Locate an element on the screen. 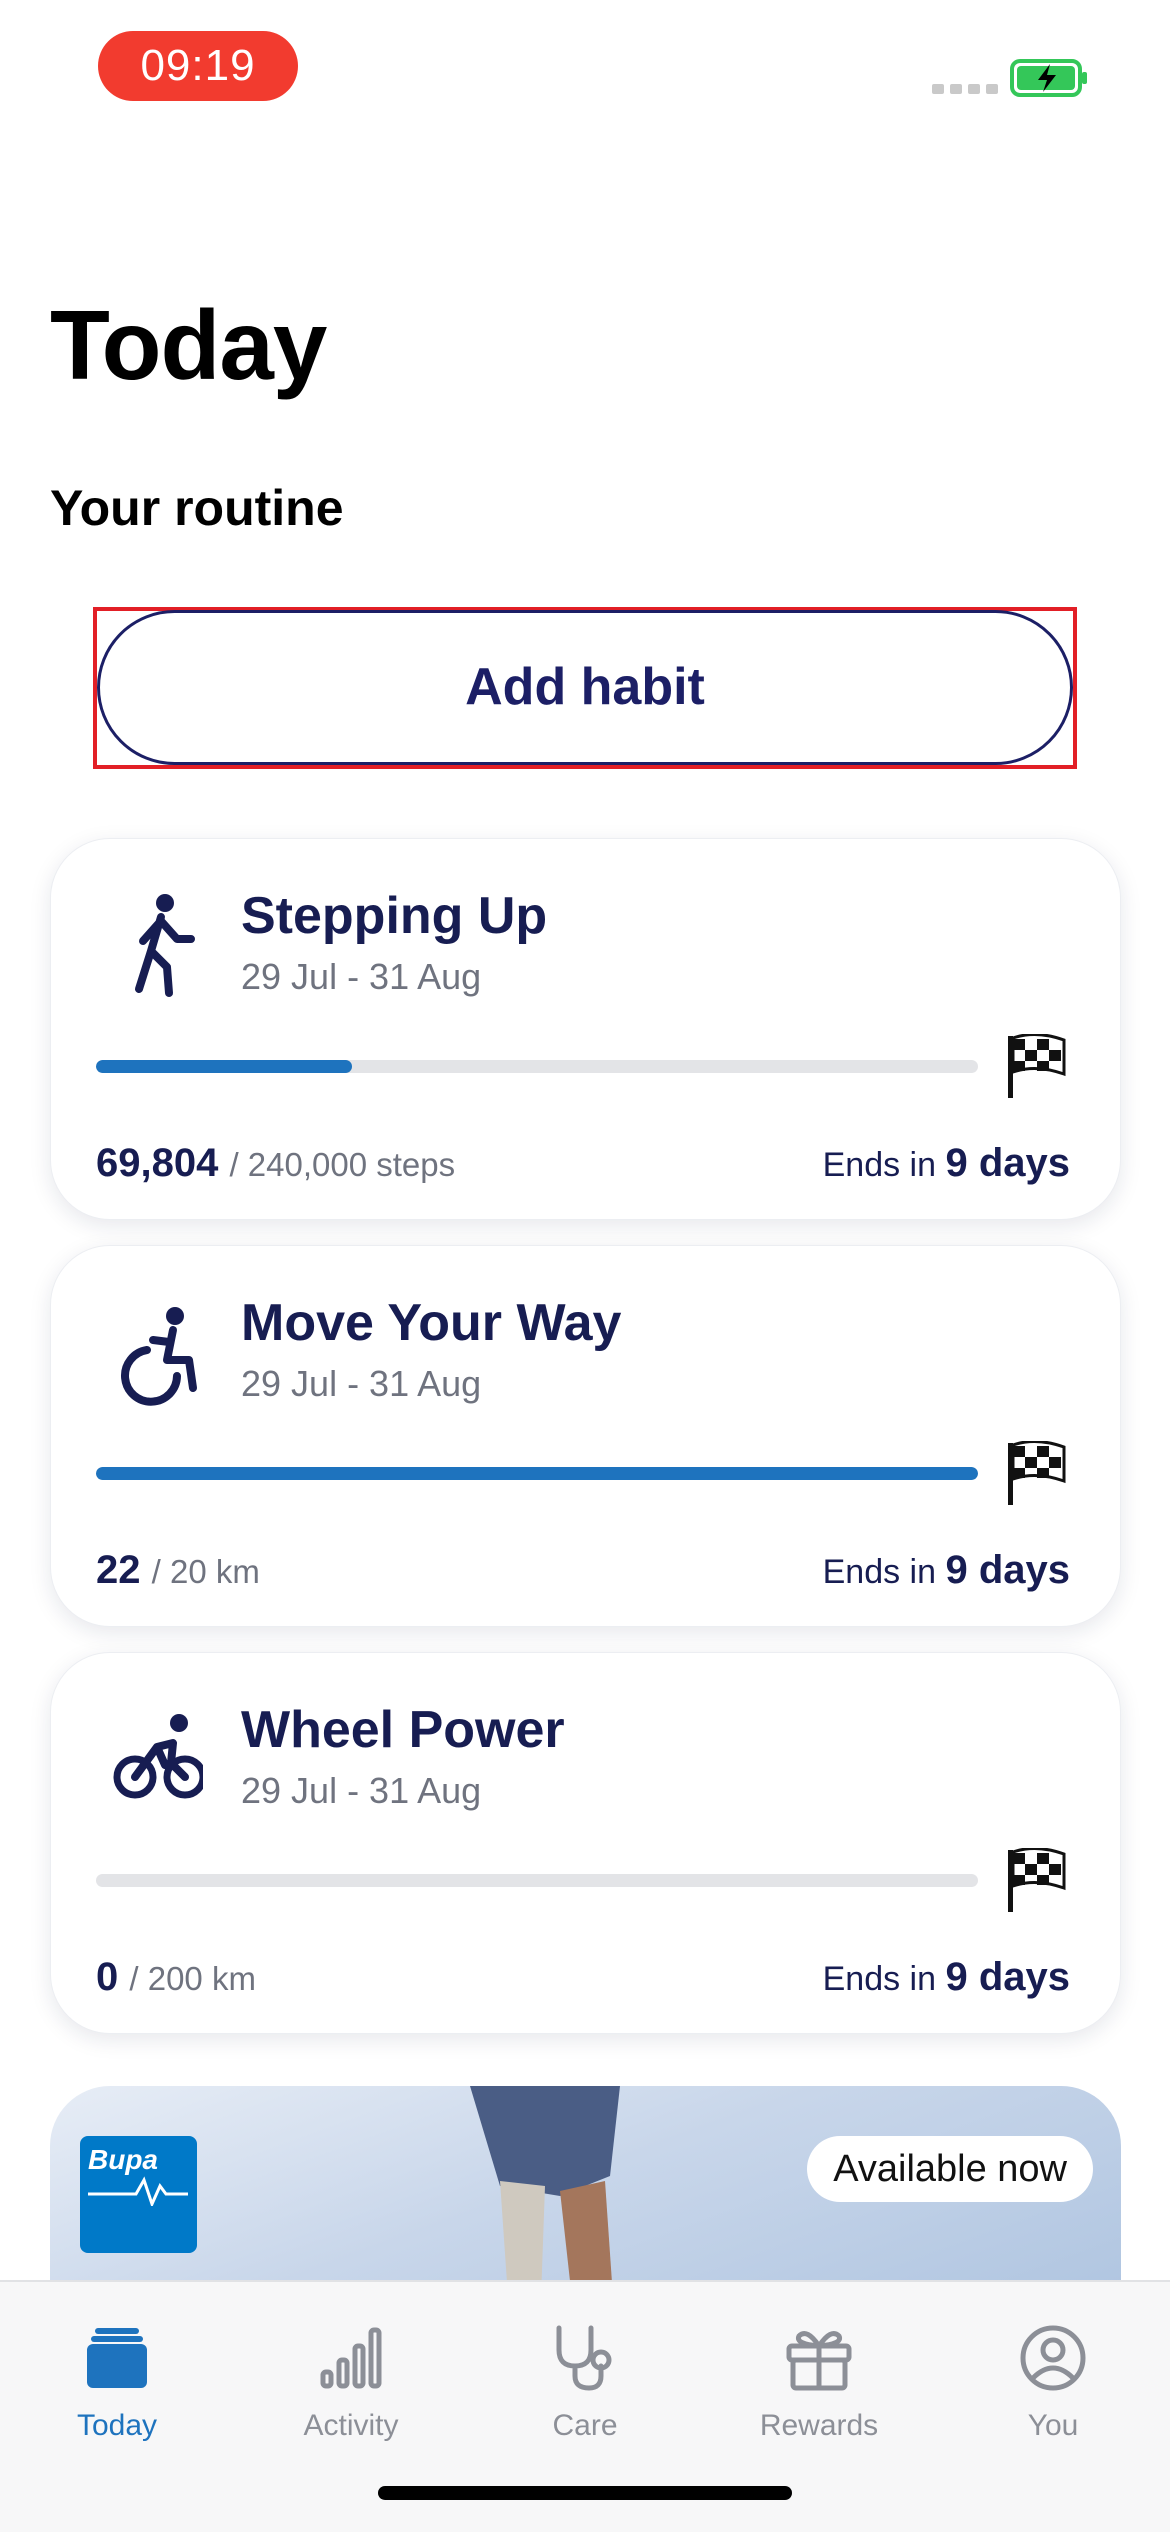  battery-charging-icon is located at coordinates (1048, 78).